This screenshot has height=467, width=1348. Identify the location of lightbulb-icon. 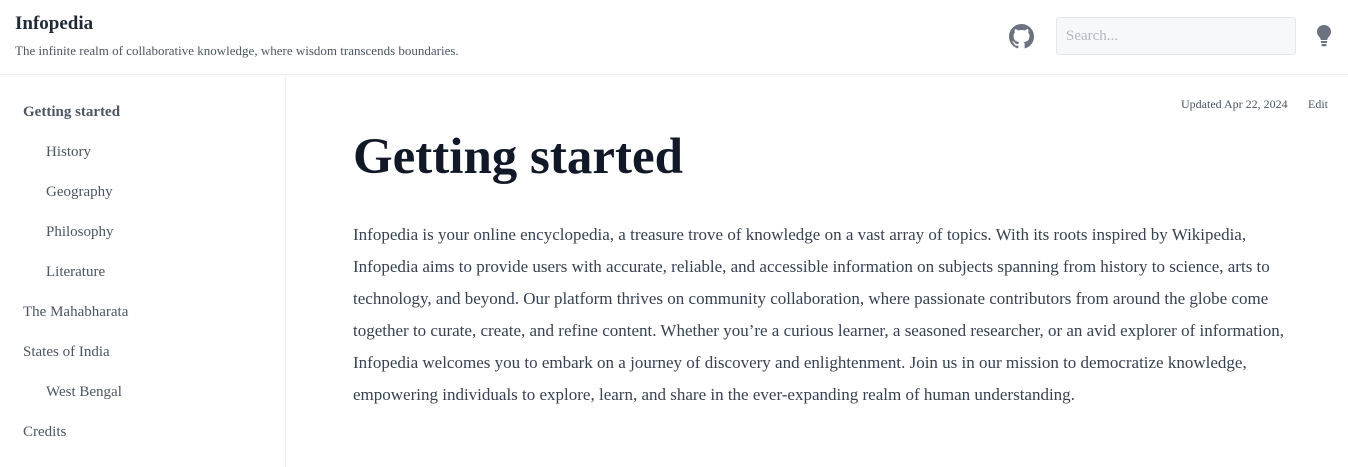
(1324, 36).